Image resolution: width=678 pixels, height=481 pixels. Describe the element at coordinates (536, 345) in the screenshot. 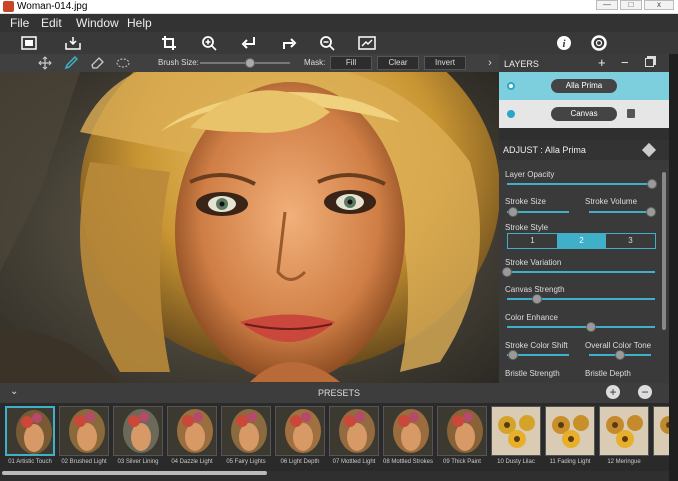

I see `stroke-color-shift-label: Stroke Color Shift` at that location.